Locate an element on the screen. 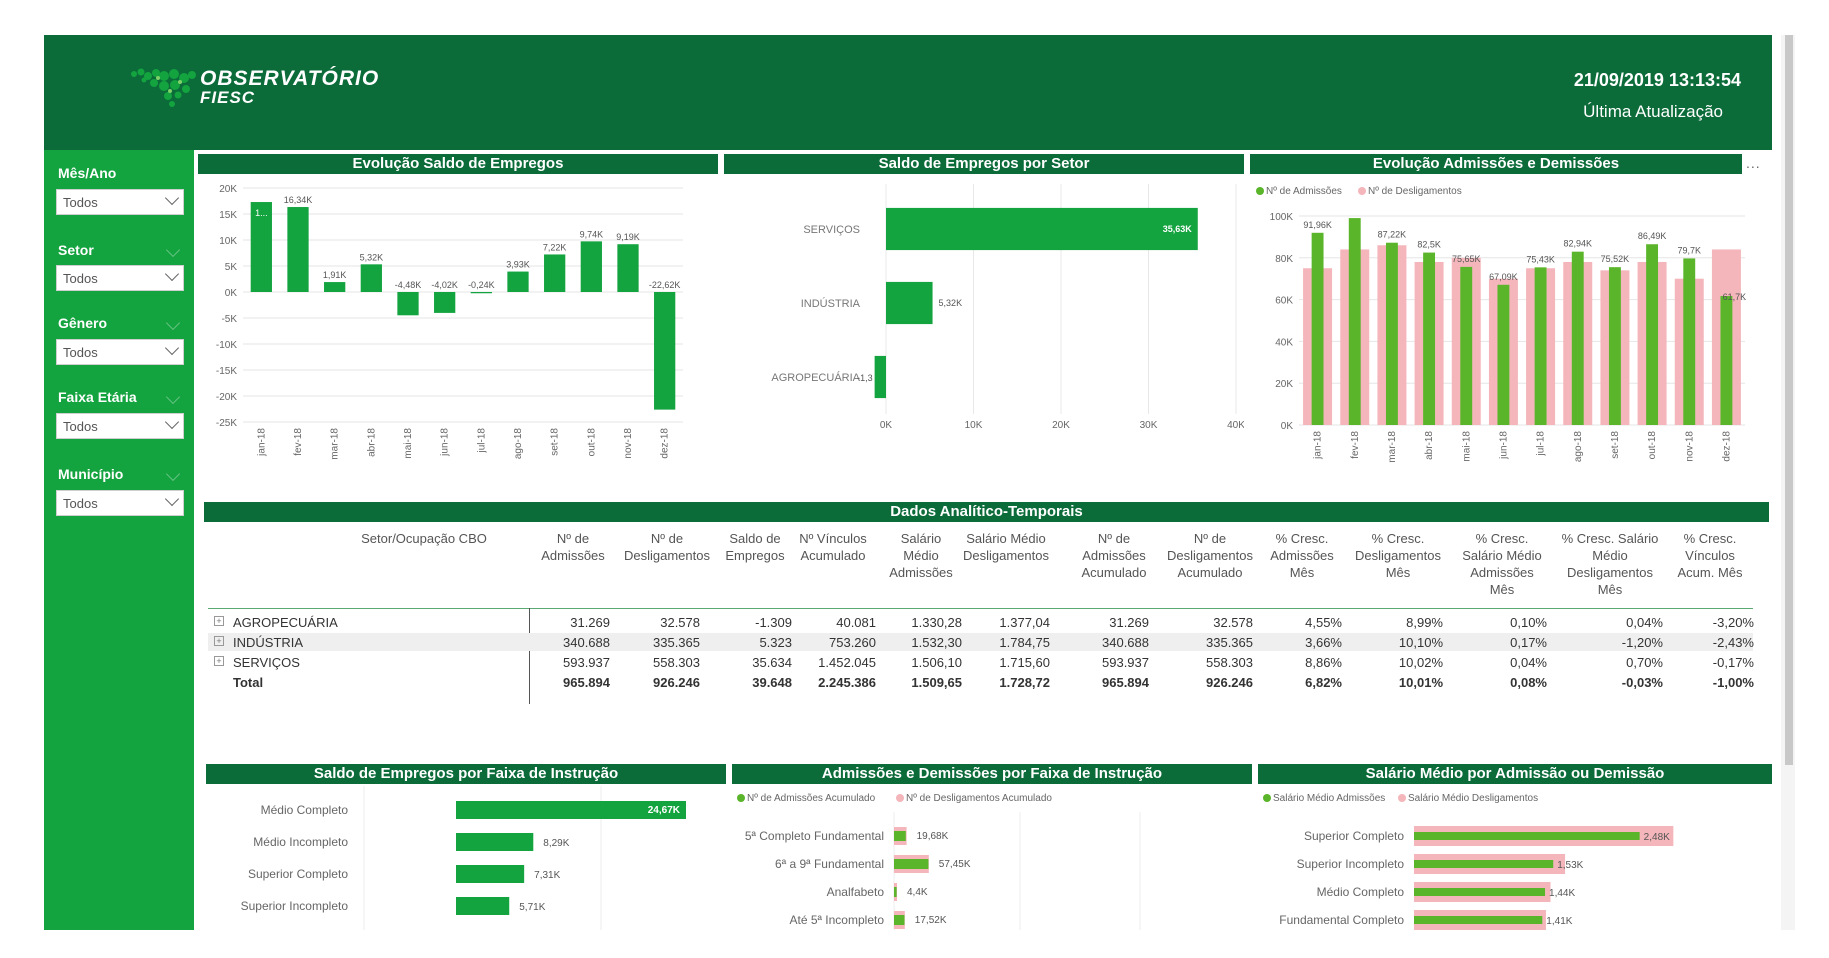  y-tick-label: 20K is located at coordinates (1284, 384).